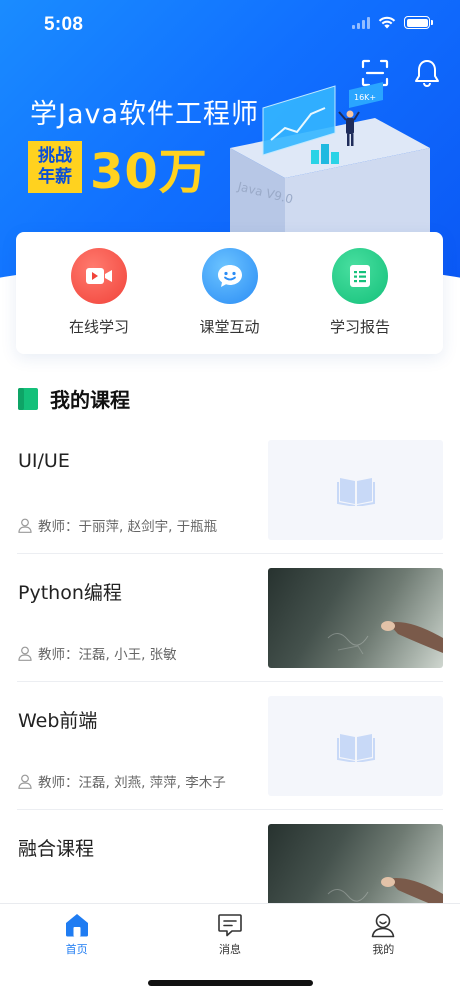 This screenshot has height=996, width=460. I want to click on quick-action-label: 在线学习, so click(98, 327).